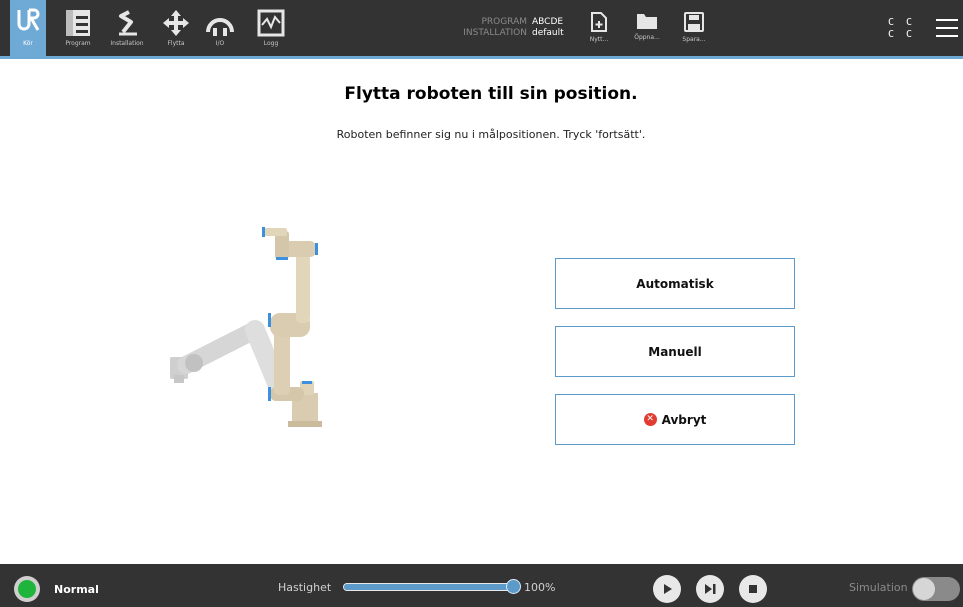  I want to click on speed-slider-handle, so click(513, 586).